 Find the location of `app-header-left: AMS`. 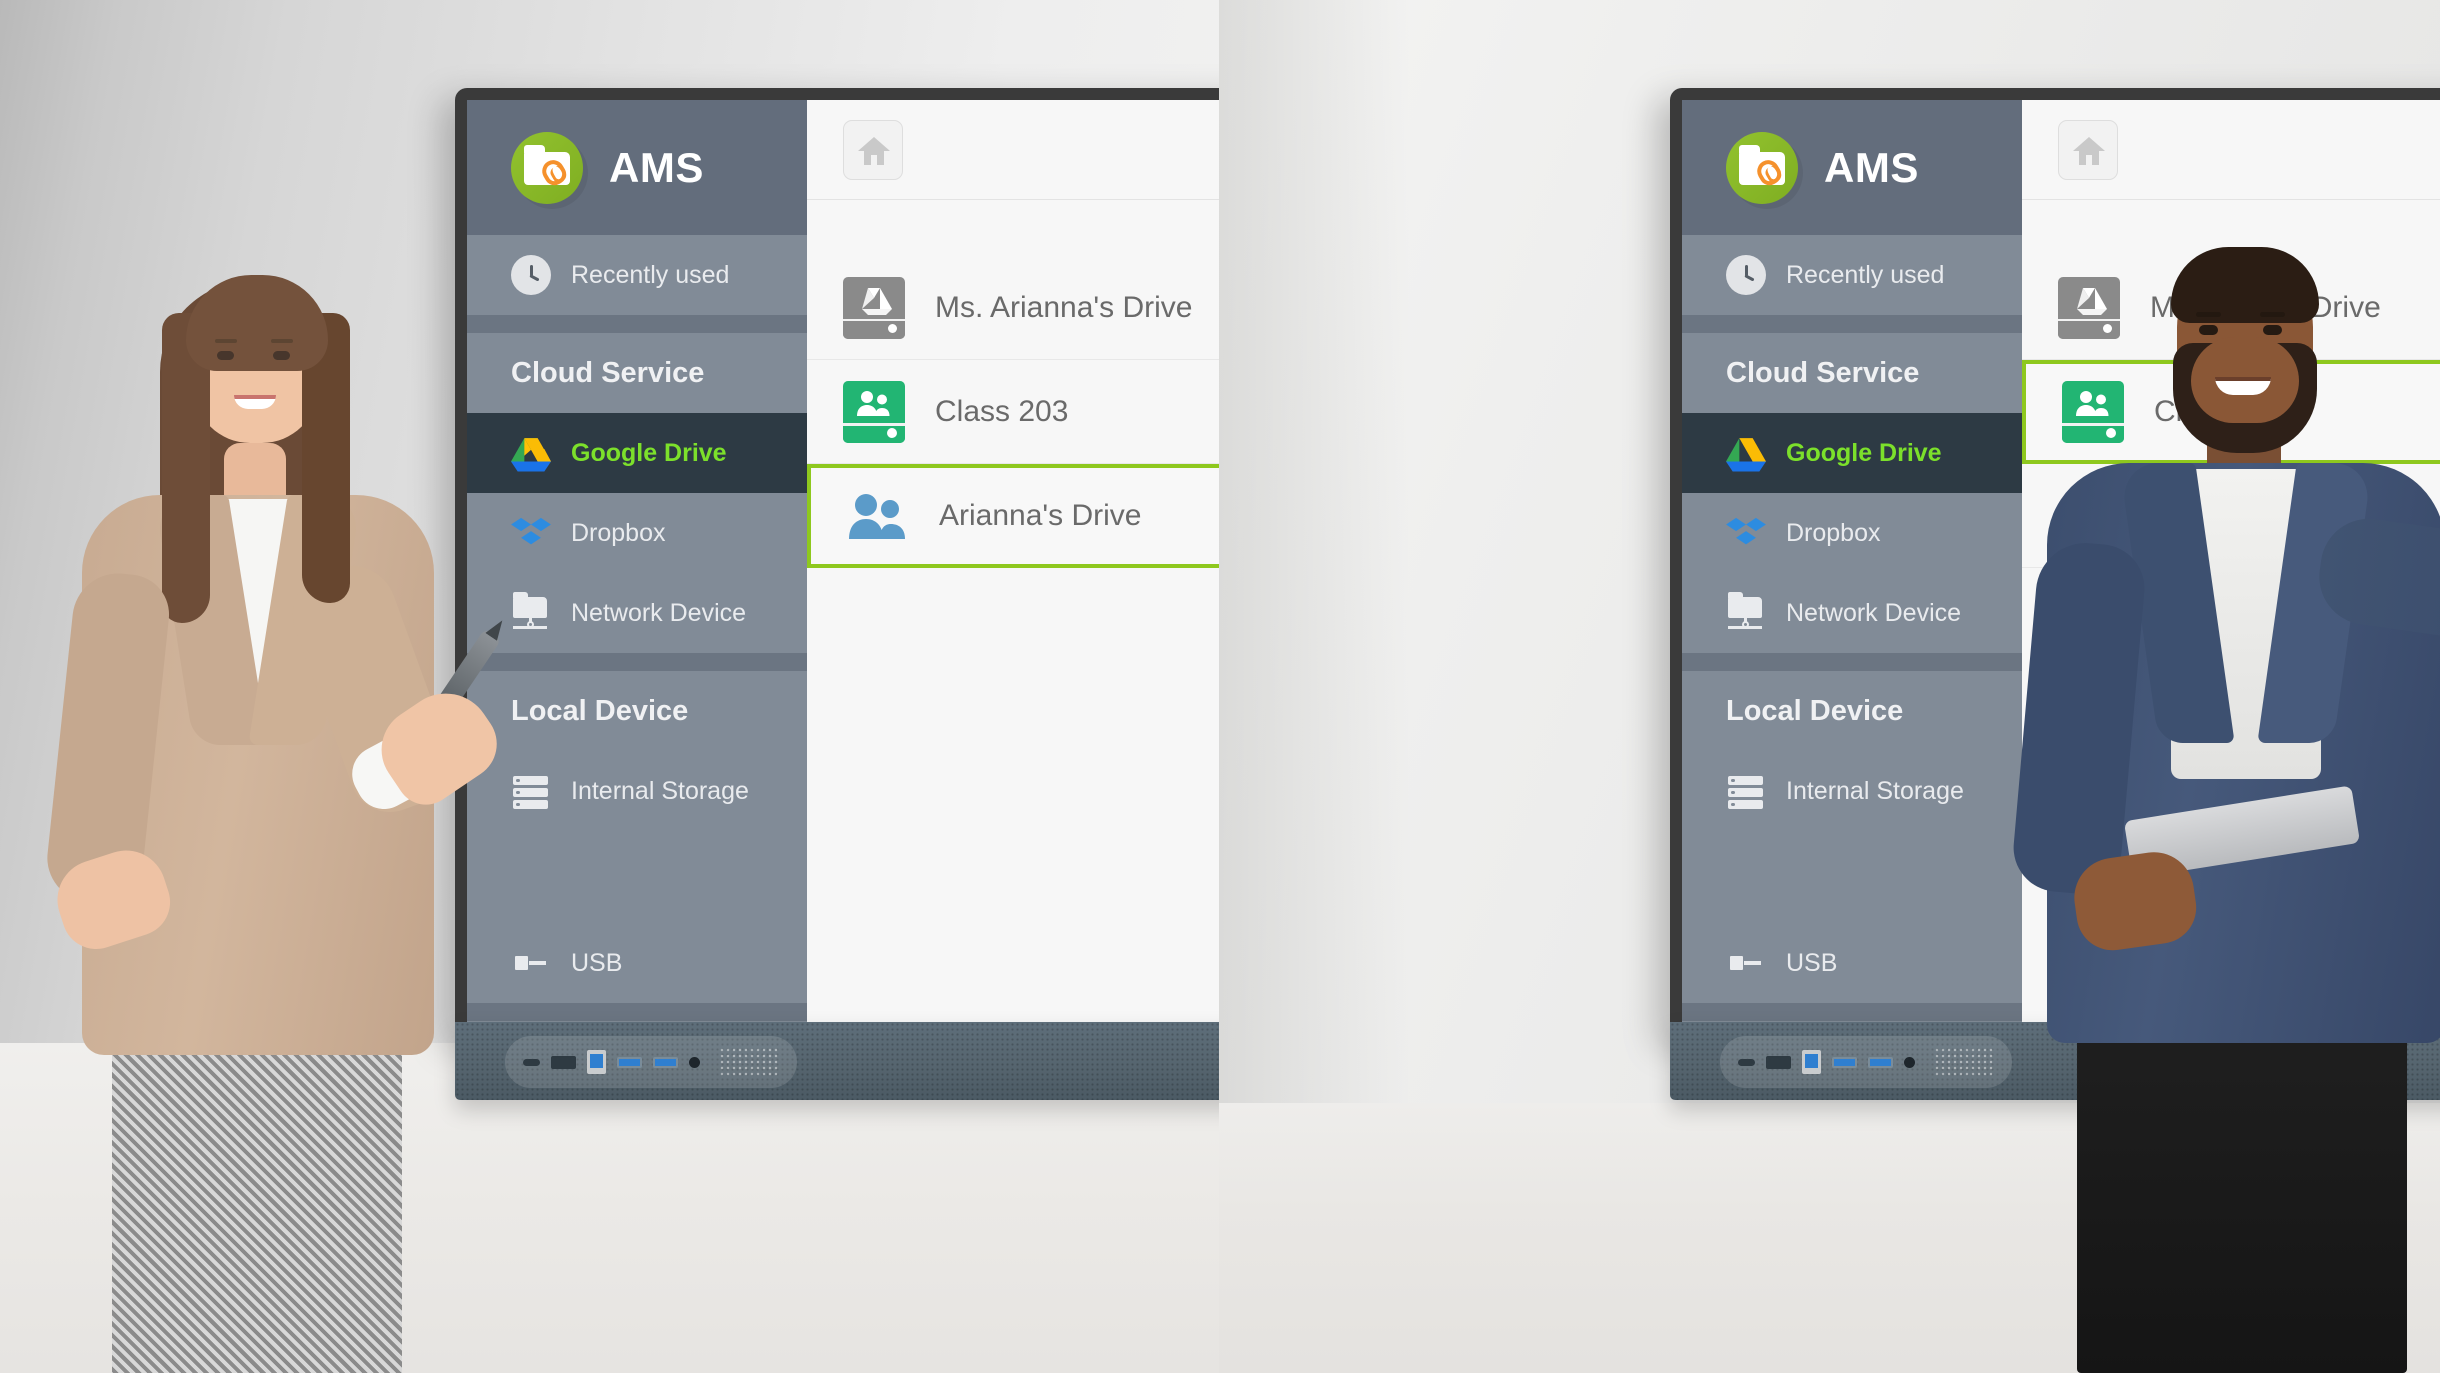

app-header-left: AMS is located at coordinates (637, 167).